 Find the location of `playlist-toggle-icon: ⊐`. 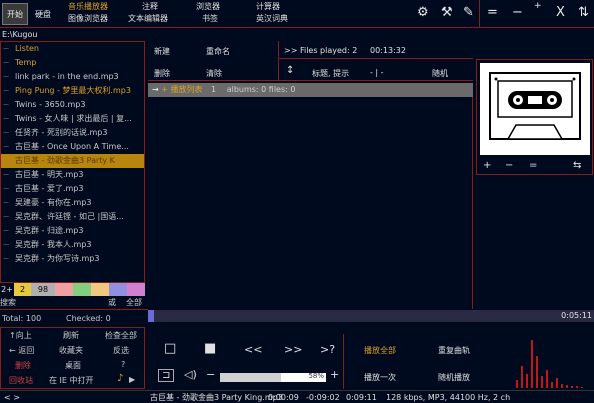

playlist-toggle-icon: ⊐ is located at coordinates (166, 375).